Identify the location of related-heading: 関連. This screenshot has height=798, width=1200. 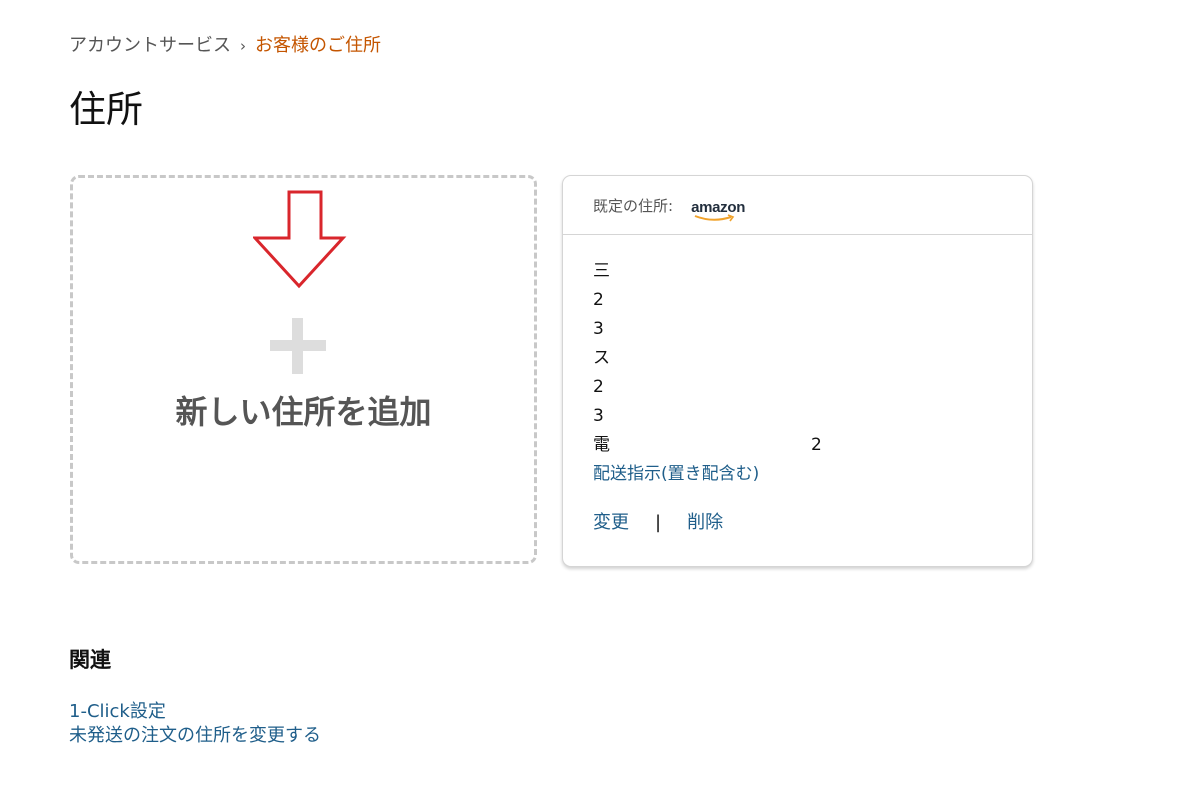
(90, 660).